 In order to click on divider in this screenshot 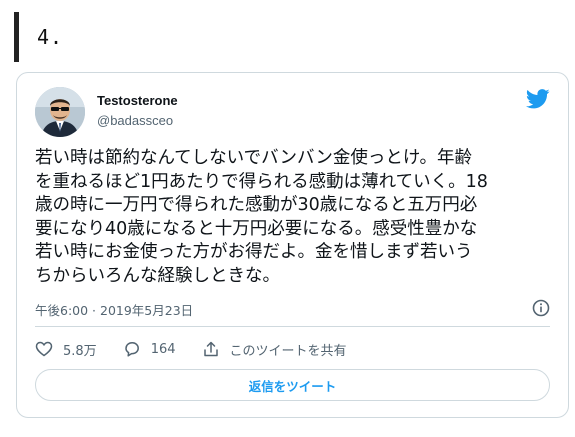, I will do `click(292, 326)`.